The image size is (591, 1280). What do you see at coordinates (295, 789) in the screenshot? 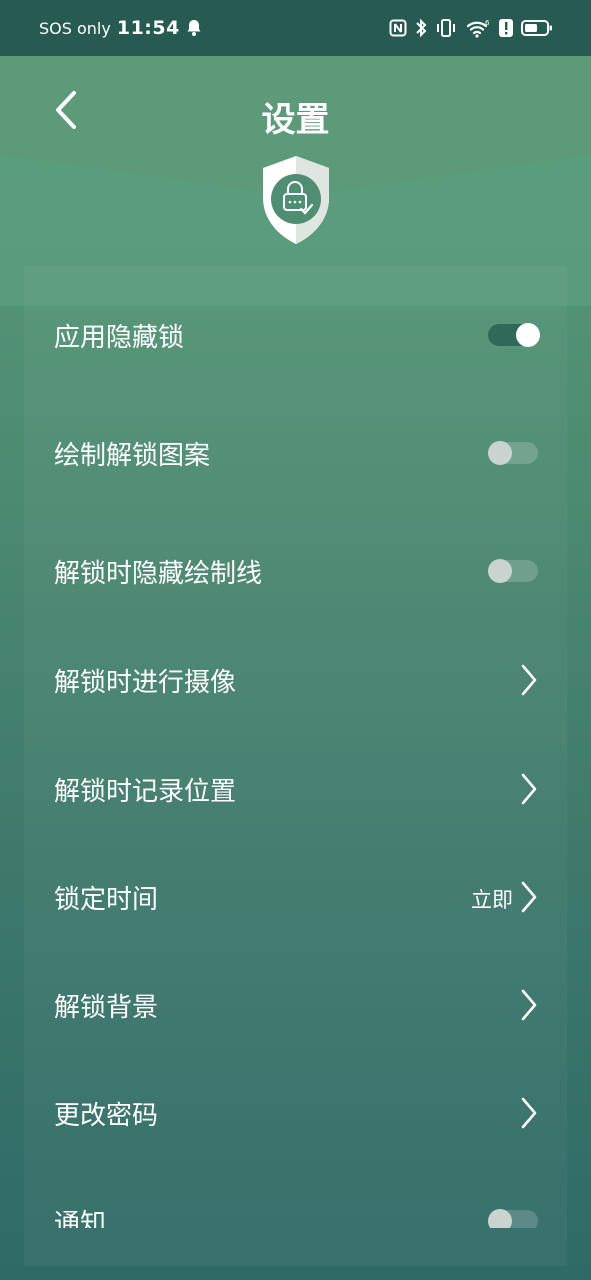
I see `setting-record-location: 解锁时记录位置` at bounding box center [295, 789].